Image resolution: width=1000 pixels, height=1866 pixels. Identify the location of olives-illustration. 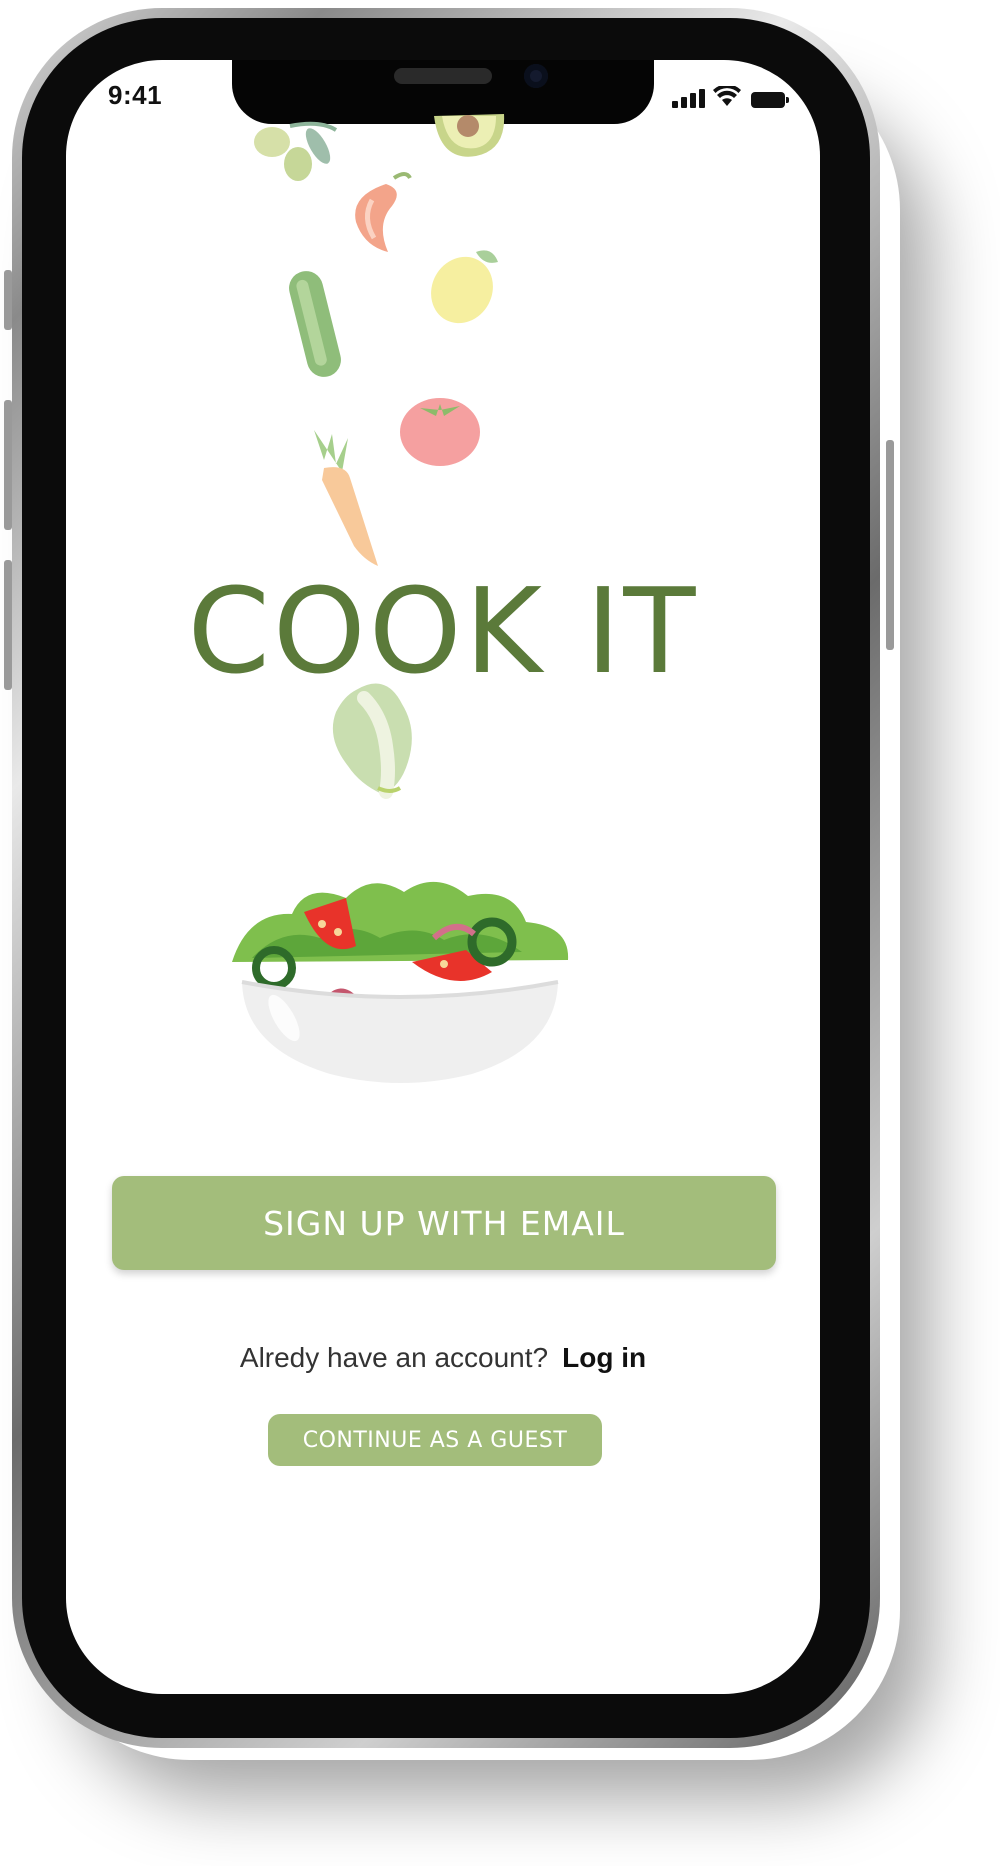
(296, 151).